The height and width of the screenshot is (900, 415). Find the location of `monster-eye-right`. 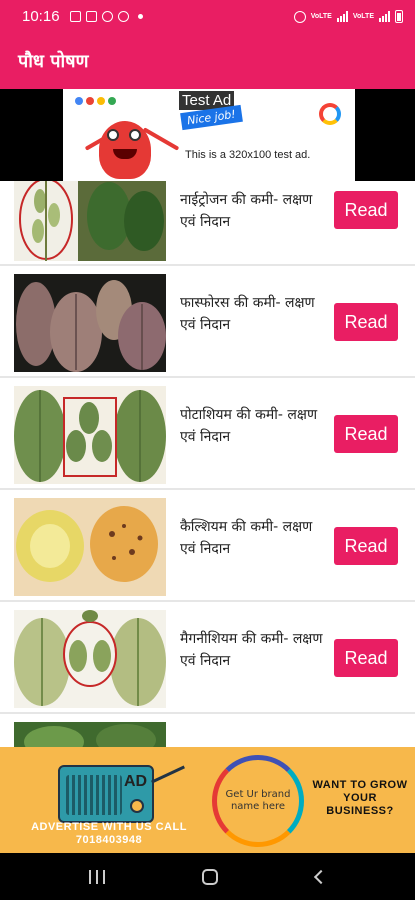

monster-eye-right is located at coordinates (135, 135).